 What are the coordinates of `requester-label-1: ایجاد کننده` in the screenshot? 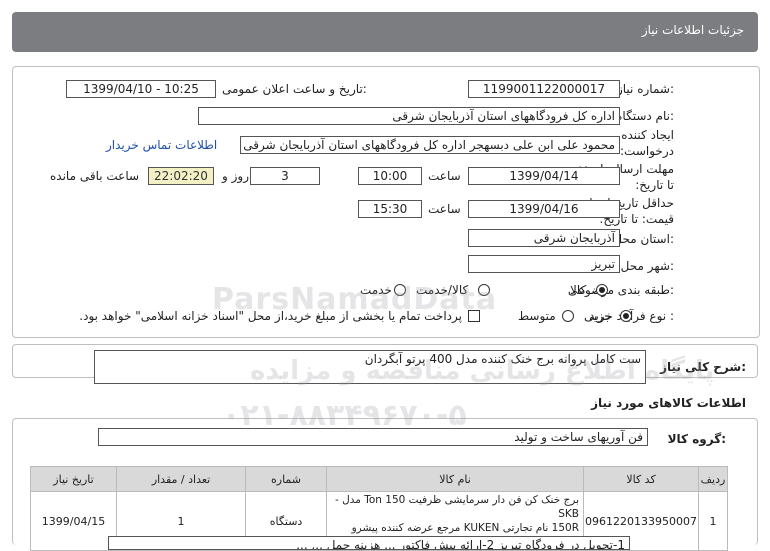 It's located at (647, 135).